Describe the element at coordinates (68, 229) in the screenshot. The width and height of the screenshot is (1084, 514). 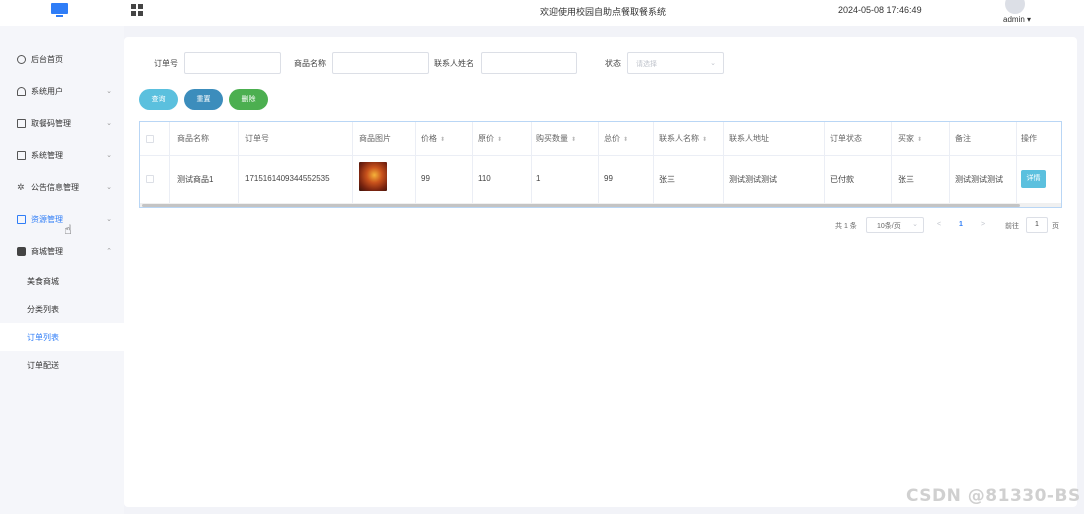
I see `hand-cursor-icon: ☝` at that location.